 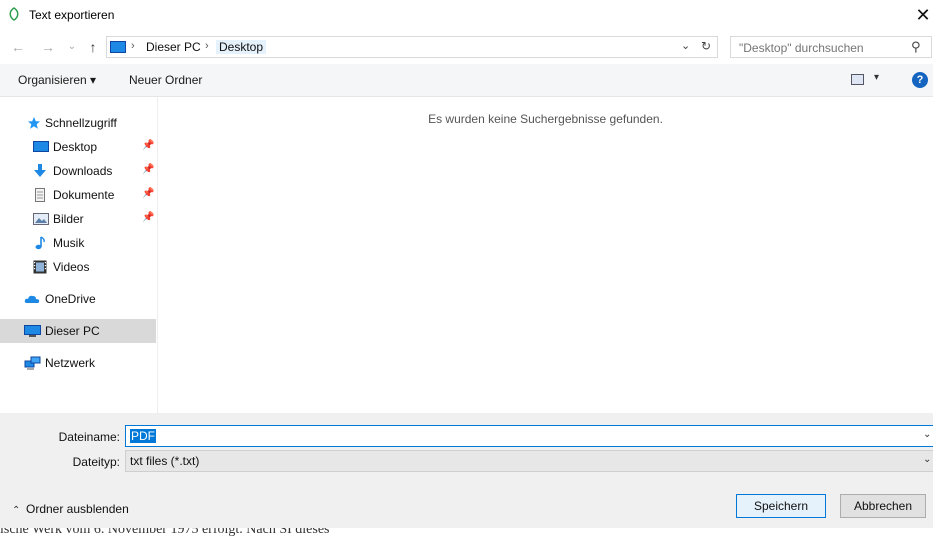 I want to click on sidebar-item-label: Schnellzugriff, so click(x=81, y=123).